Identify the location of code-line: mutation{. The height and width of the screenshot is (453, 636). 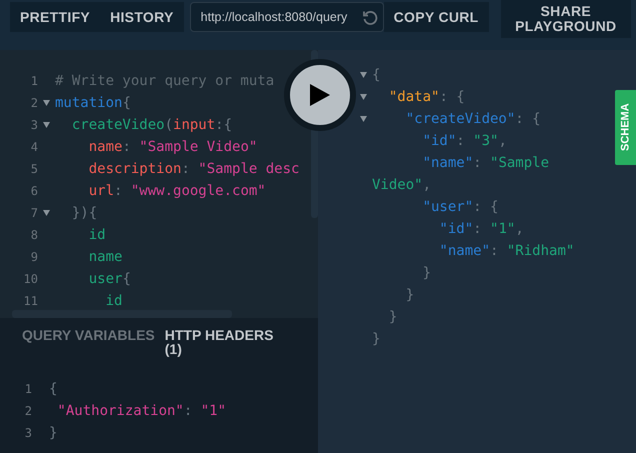
(93, 103).